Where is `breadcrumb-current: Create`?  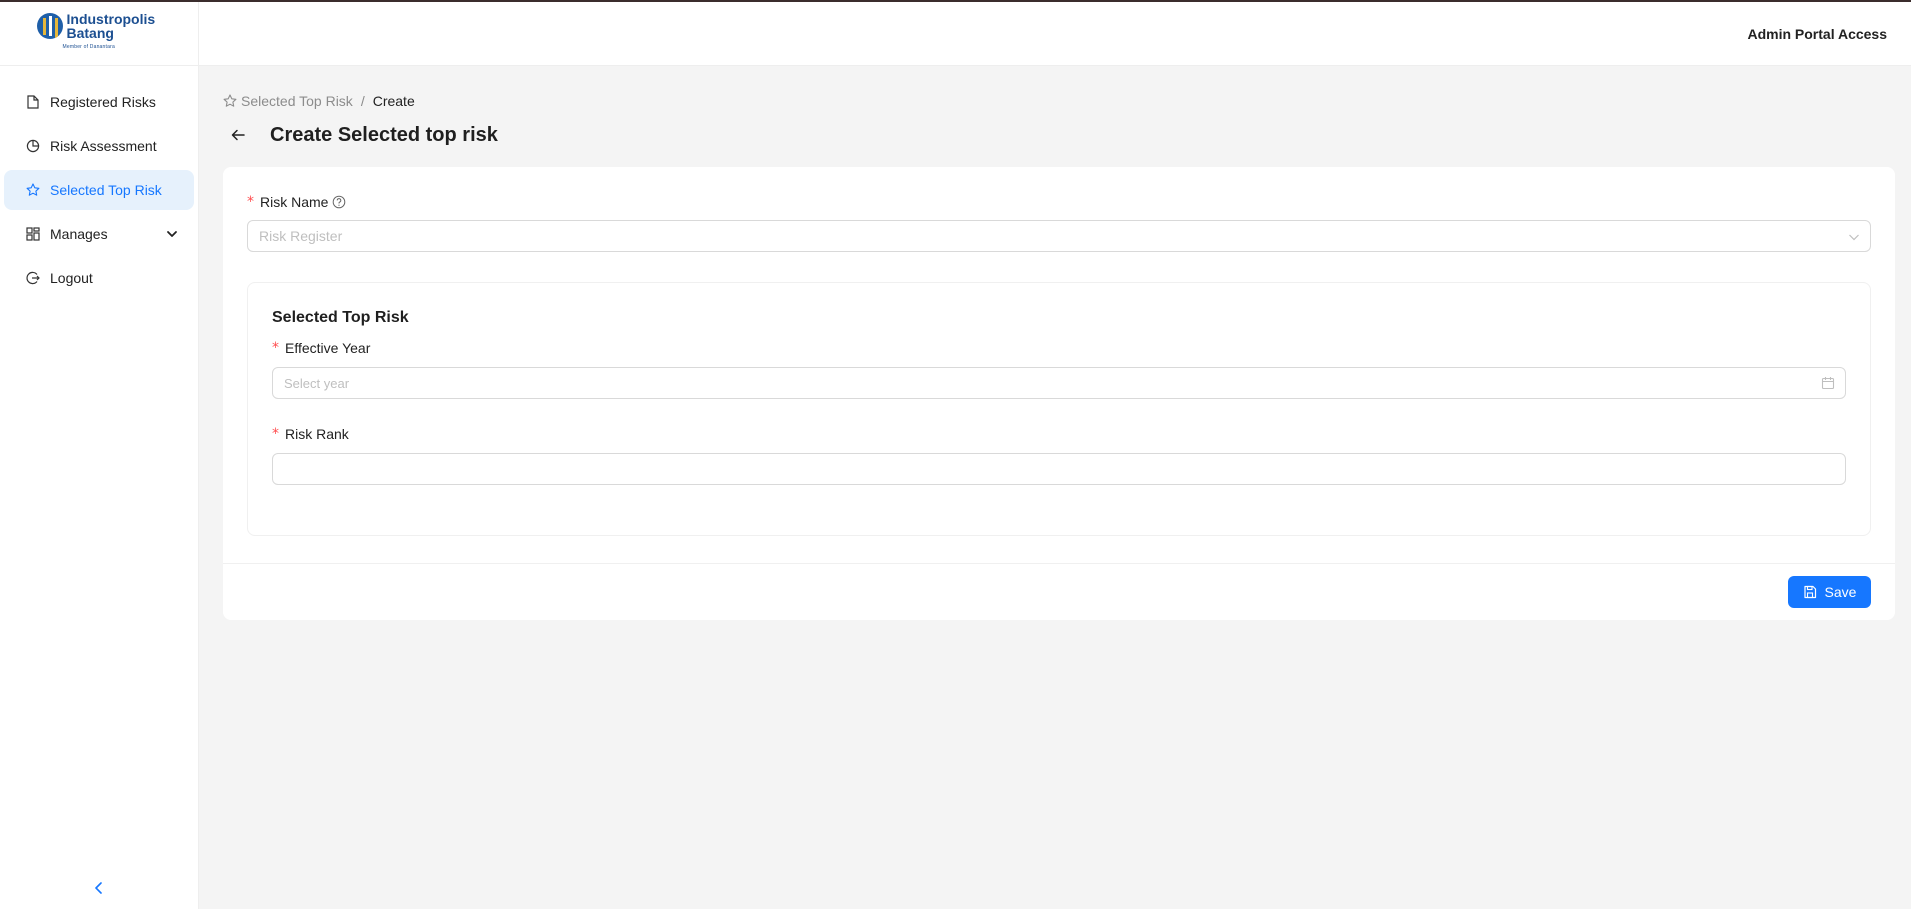 breadcrumb-current: Create is located at coordinates (393, 101).